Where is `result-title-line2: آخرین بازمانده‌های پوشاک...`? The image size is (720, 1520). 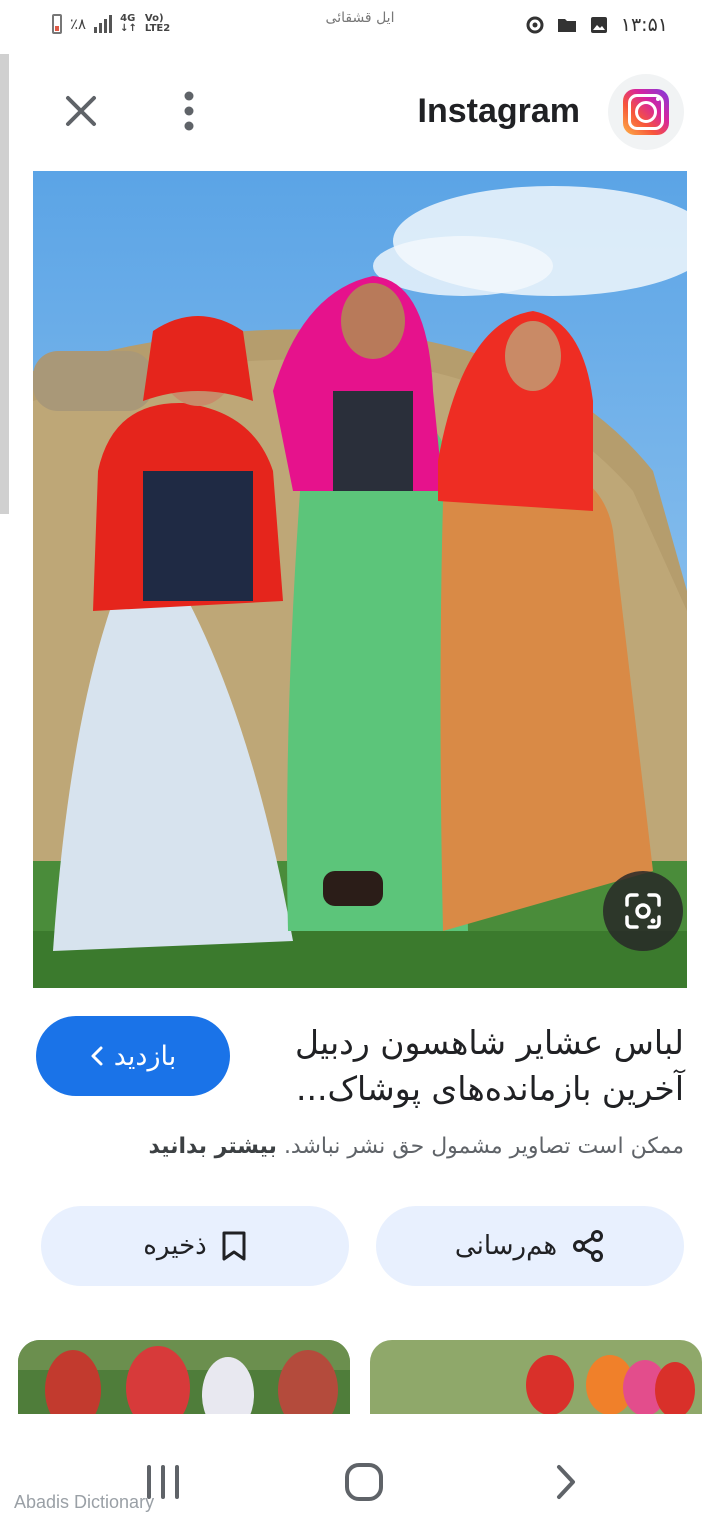 result-title-line2: آخرین بازمانده‌های پوشاک... is located at coordinates (490, 1088).